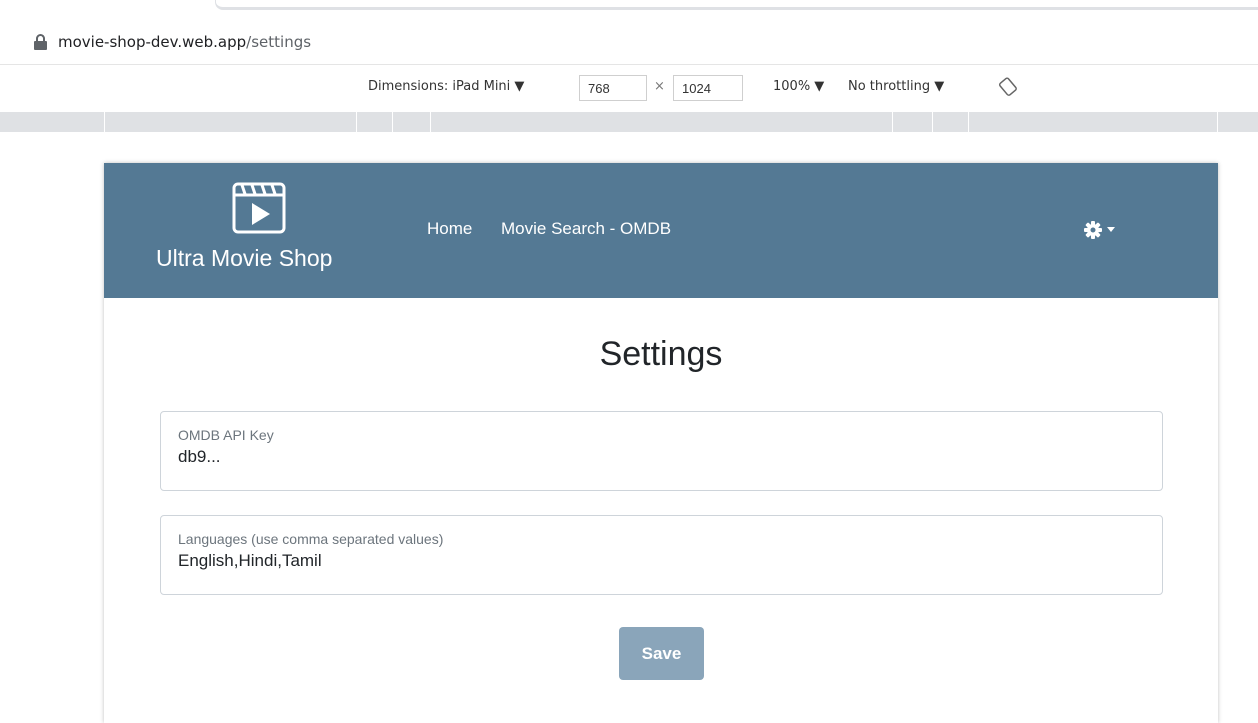 The image size is (1258, 723). Describe the element at coordinates (708, 88) in the screenshot. I see `device-height-input` at that location.